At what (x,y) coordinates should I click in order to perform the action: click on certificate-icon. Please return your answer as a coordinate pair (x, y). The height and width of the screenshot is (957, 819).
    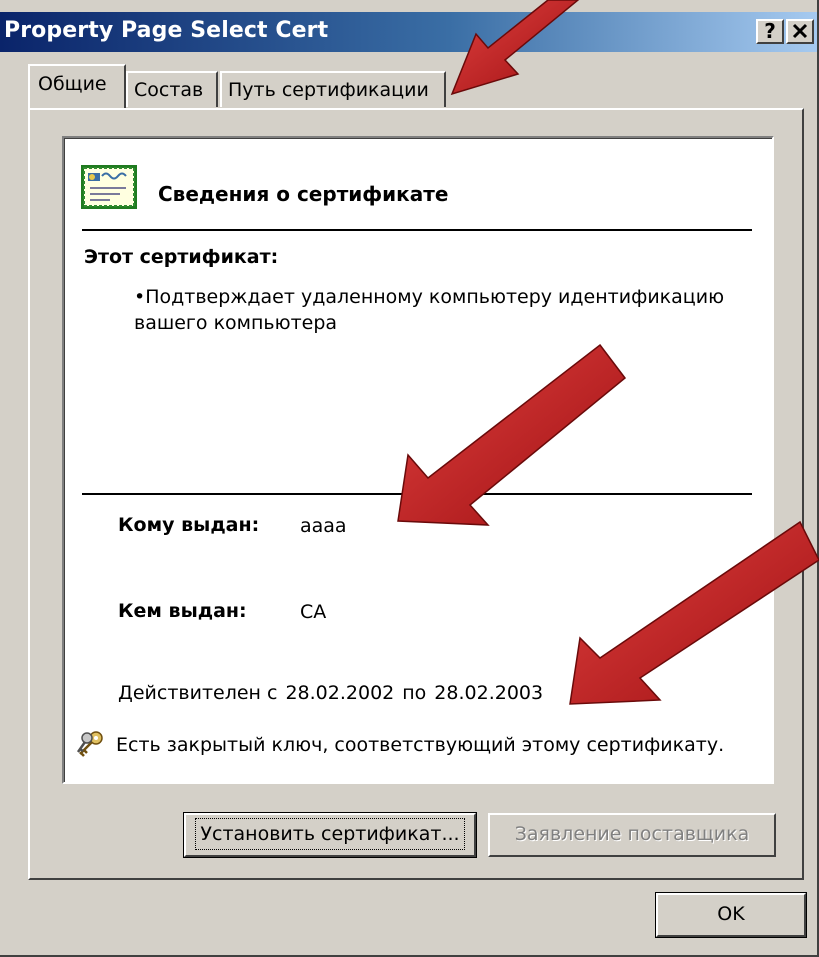
    Looking at the image, I should click on (109, 187).